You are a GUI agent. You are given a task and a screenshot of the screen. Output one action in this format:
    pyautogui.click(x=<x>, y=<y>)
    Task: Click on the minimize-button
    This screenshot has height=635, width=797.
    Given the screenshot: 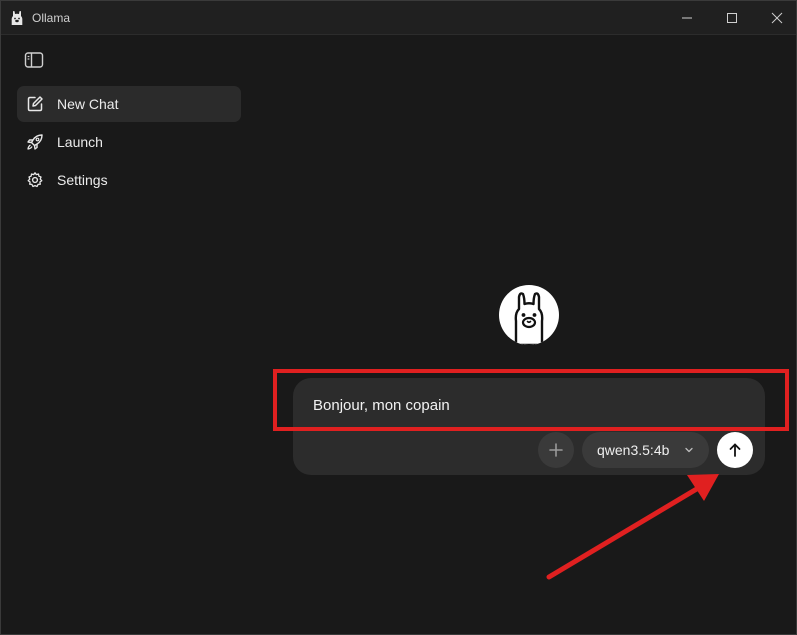 What is the action you would take?
    pyautogui.click(x=687, y=17)
    